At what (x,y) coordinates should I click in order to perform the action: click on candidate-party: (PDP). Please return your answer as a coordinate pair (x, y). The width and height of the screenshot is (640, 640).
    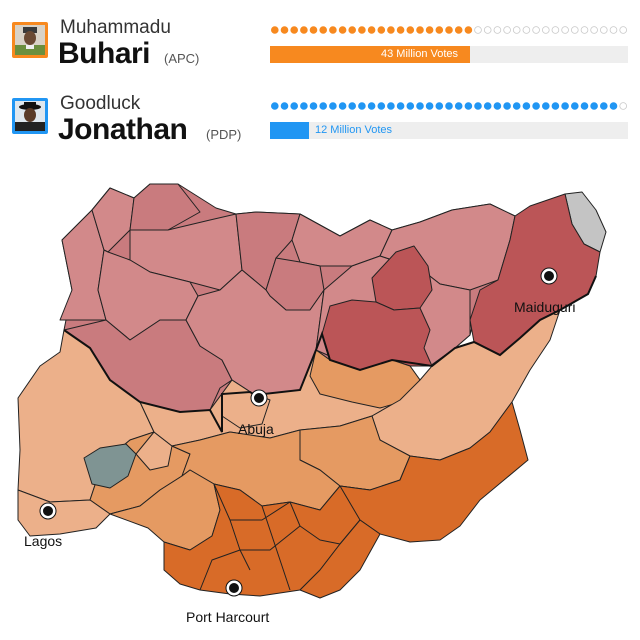
    Looking at the image, I should click on (224, 134).